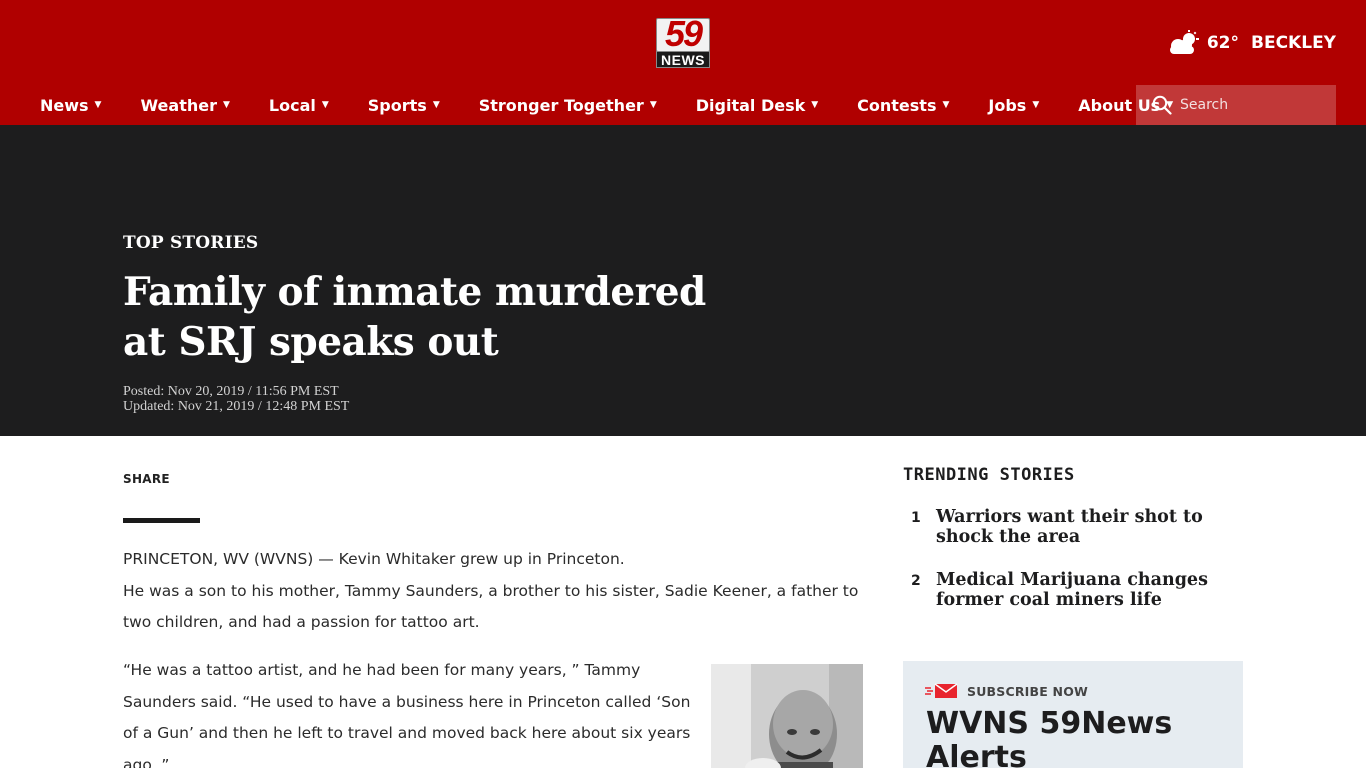 This screenshot has width=1366, height=768. Describe the element at coordinates (1028, 691) in the screenshot. I see `subscribe-label: SUBSCRIBE NOW` at that location.